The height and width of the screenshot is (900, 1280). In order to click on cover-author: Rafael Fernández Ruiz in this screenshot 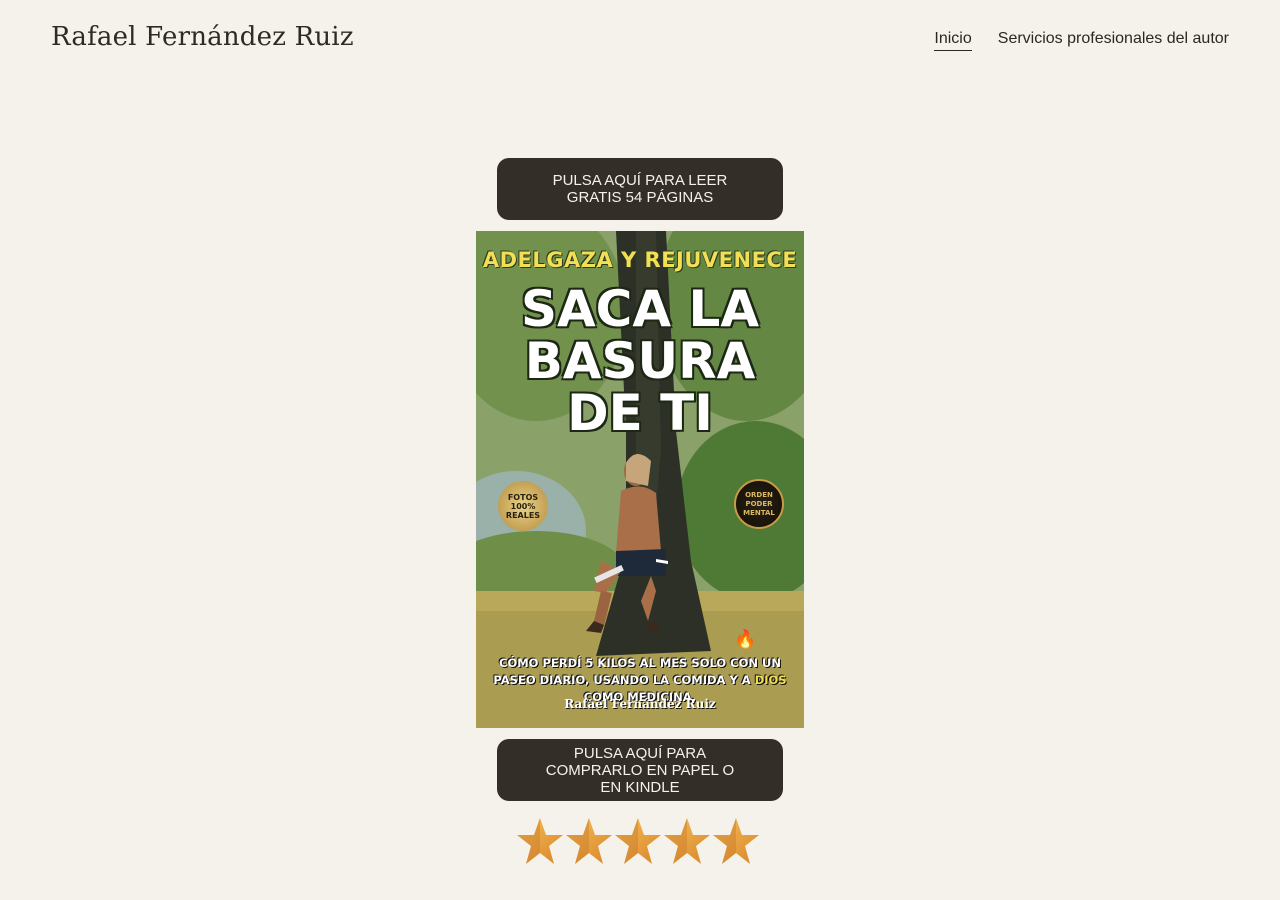, I will do `click(640, 704)`.